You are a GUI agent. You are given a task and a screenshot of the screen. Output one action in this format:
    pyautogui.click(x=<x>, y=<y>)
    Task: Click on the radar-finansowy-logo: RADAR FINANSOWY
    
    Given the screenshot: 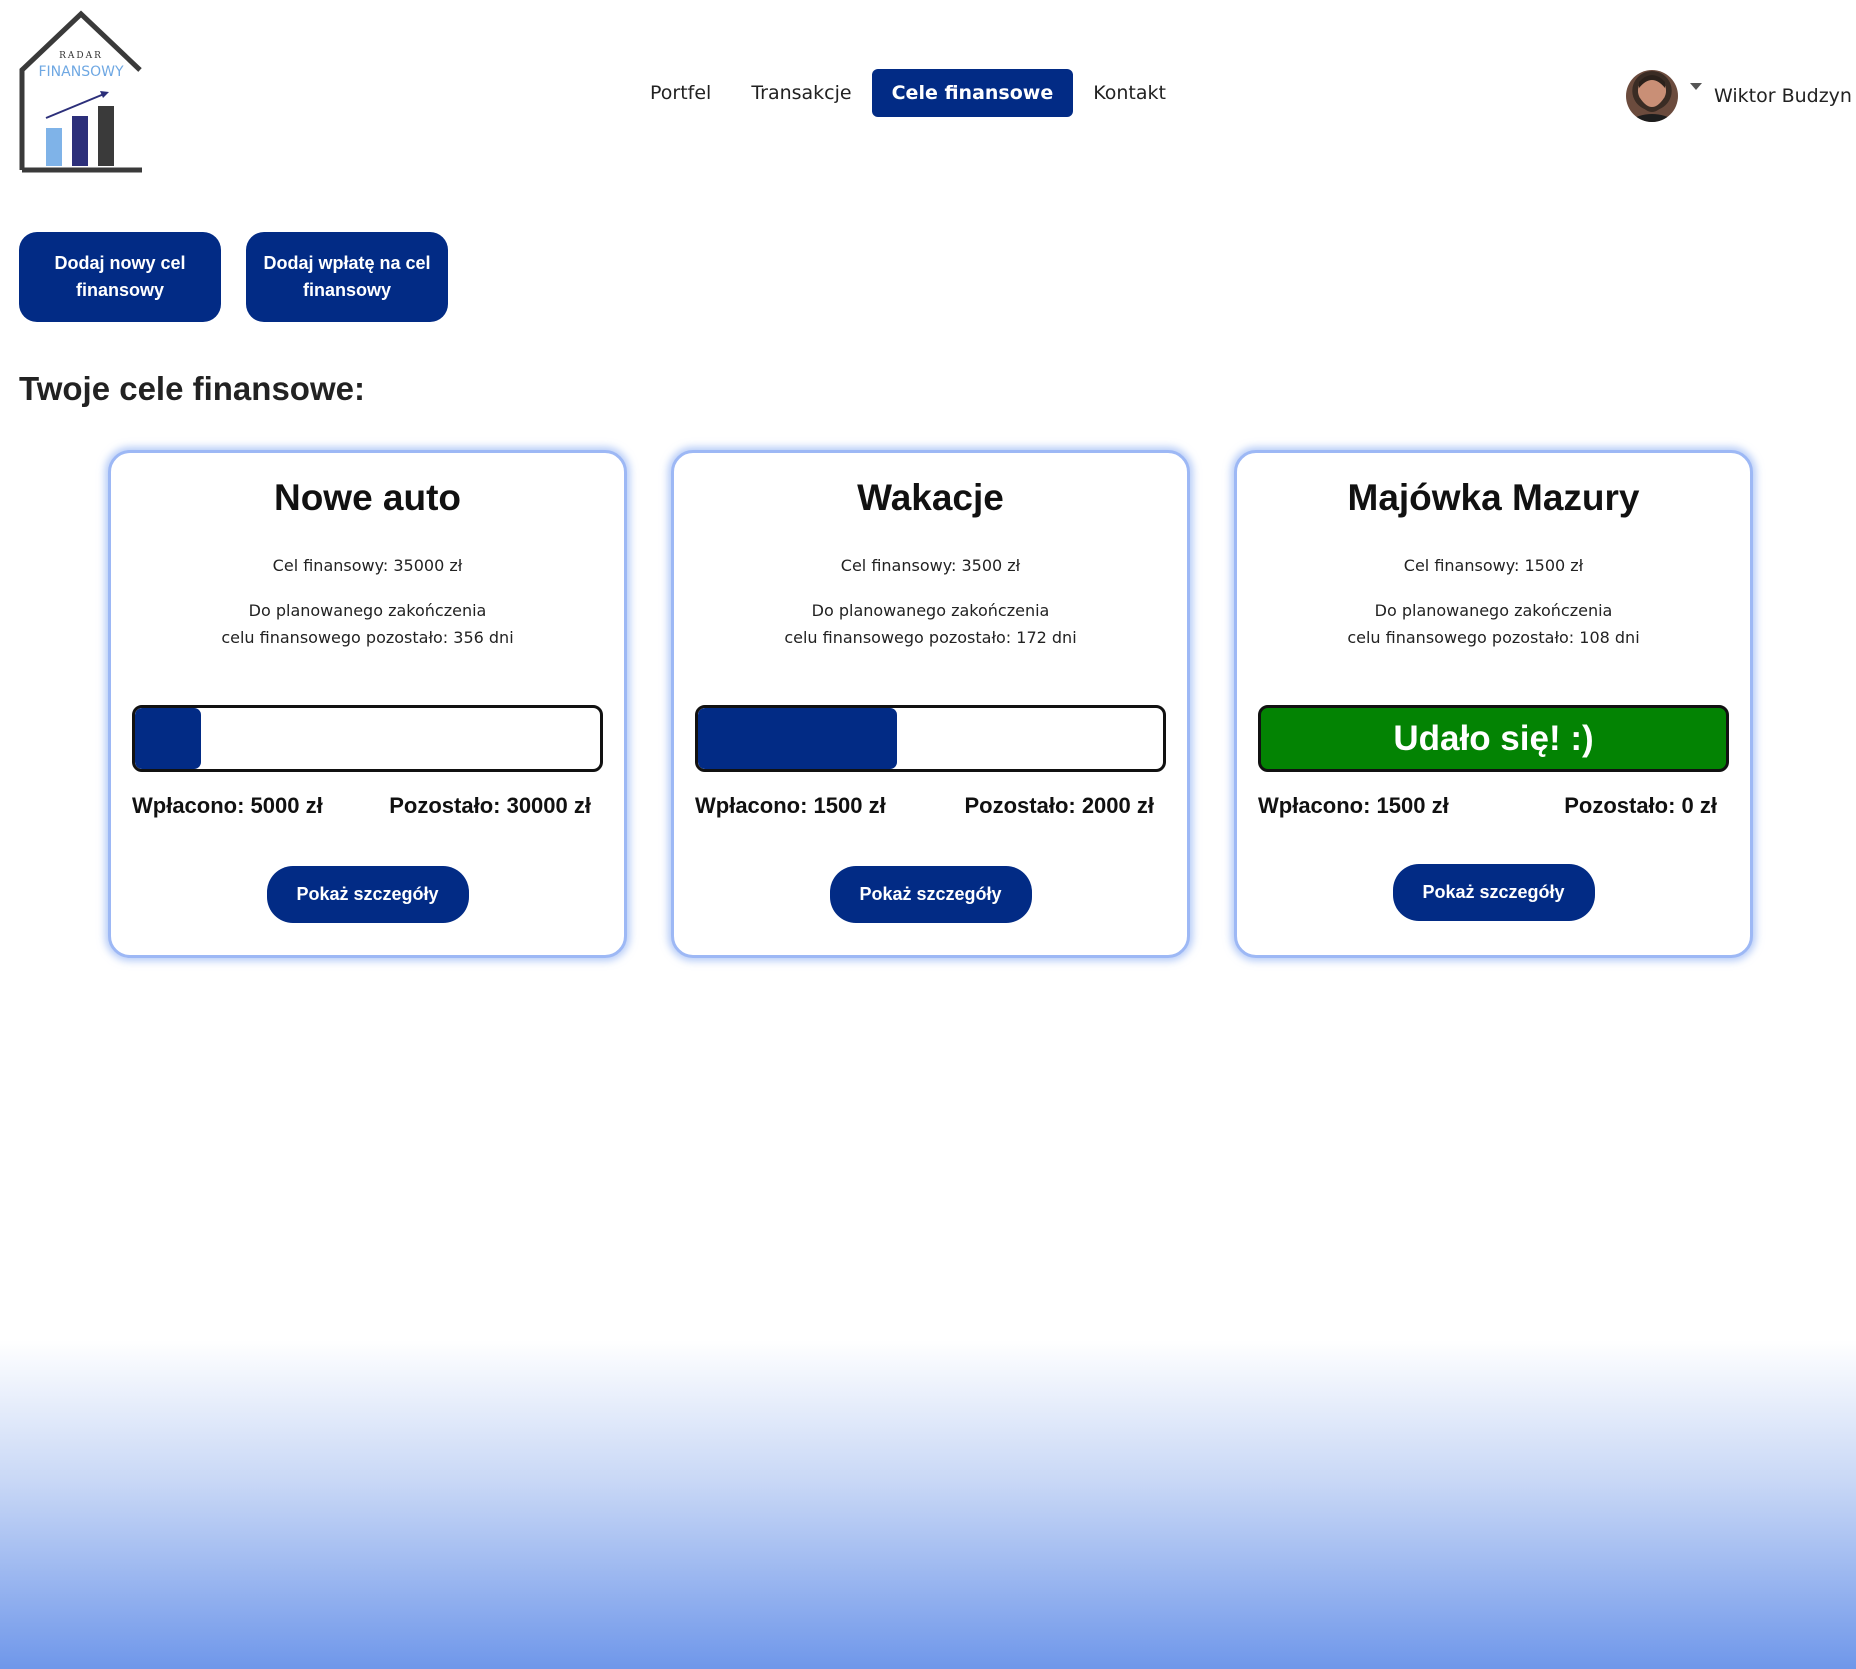 What is the action you would take?
    pyautogui.click(x=81, y=94)
    